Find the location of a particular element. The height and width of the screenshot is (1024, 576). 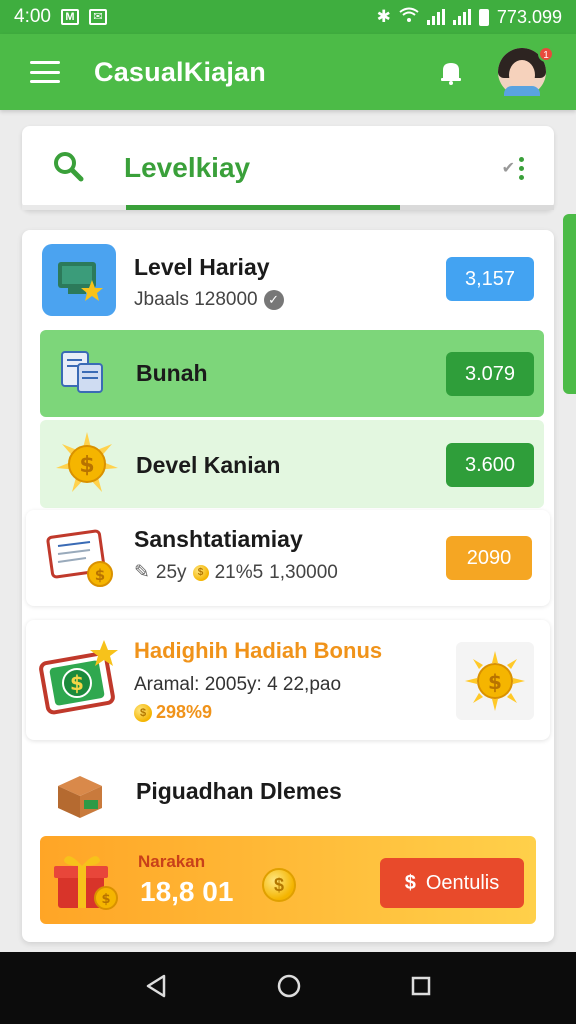

value-badge: 3.600 is located at coordinates (490, 465).